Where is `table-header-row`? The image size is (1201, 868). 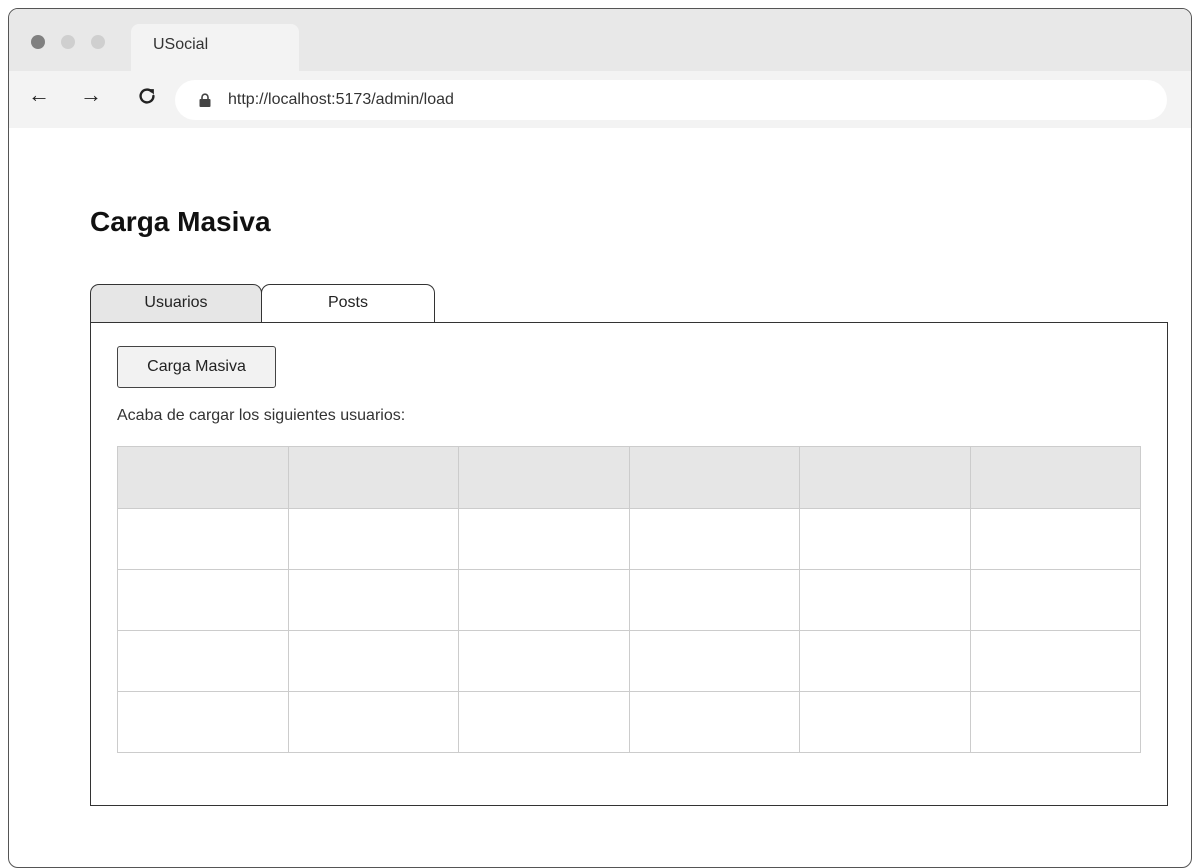
table-header-row is located at coordinates (629, 477).